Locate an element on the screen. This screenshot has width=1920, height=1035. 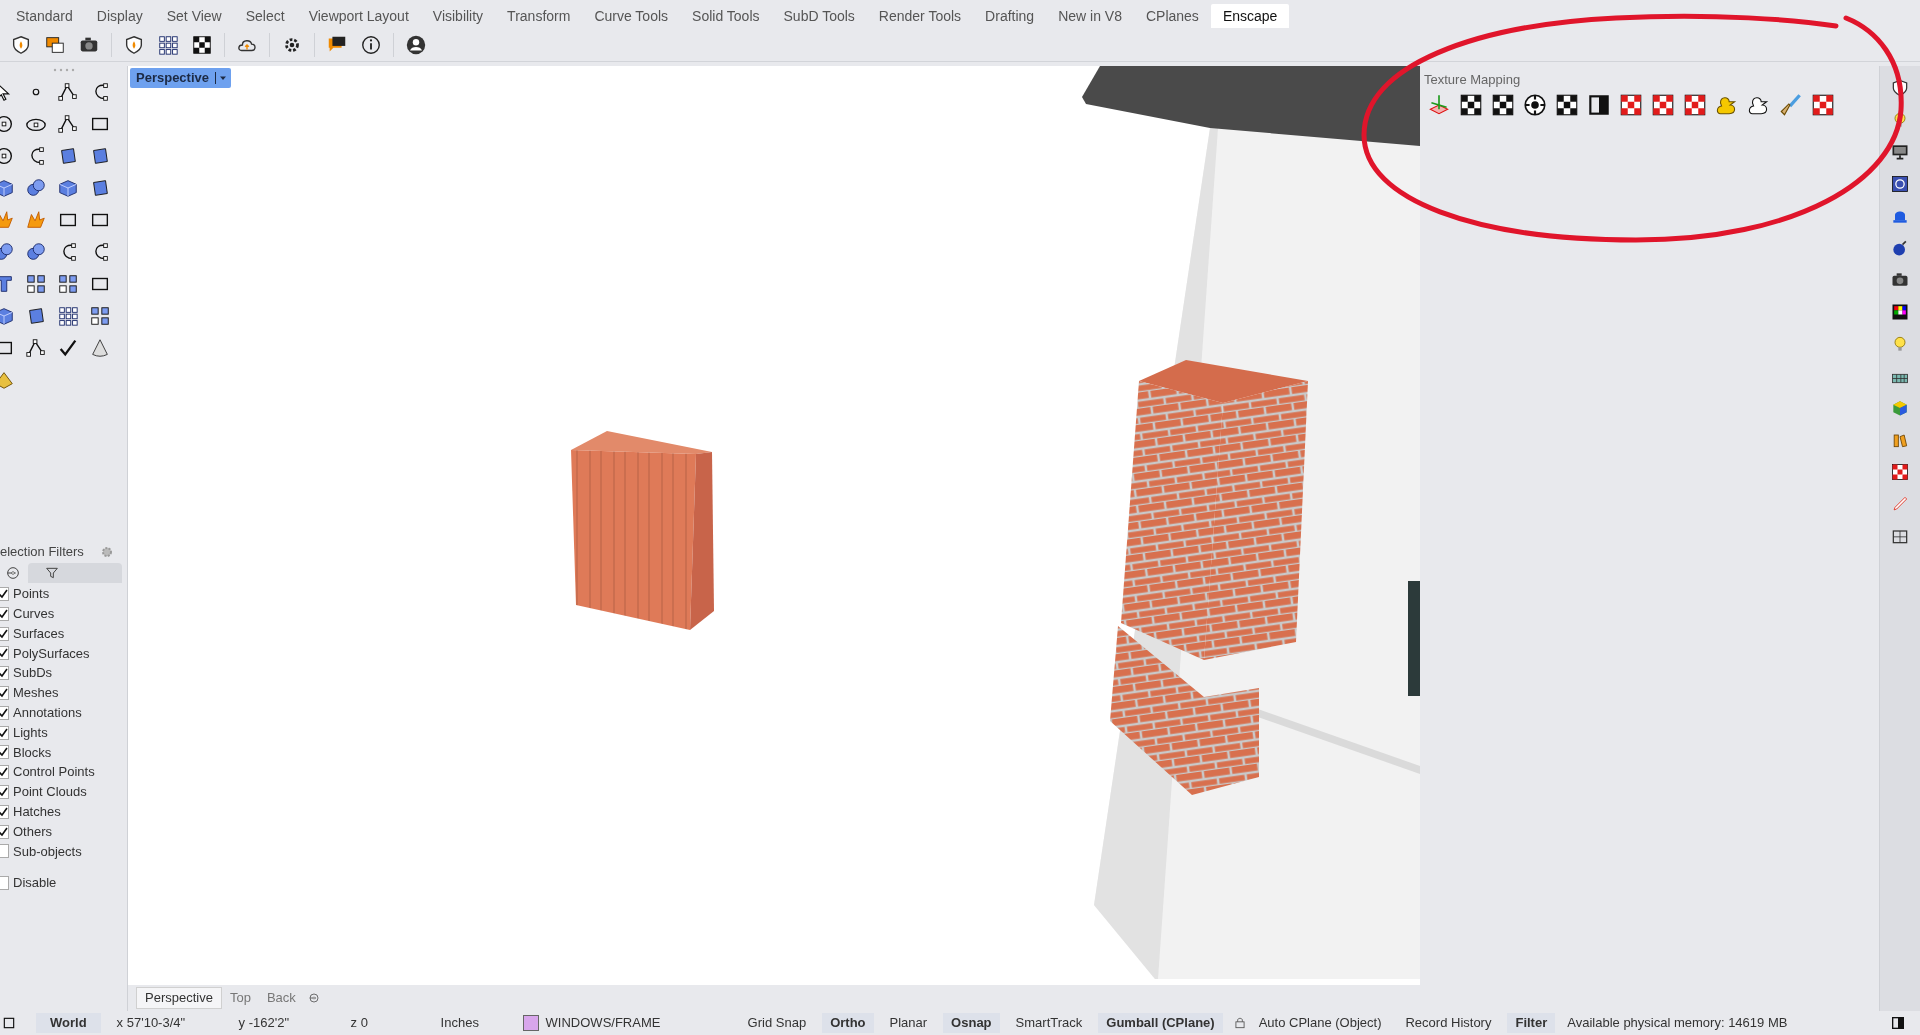
checkbox-label: Others is located at coordinates (32, 831).